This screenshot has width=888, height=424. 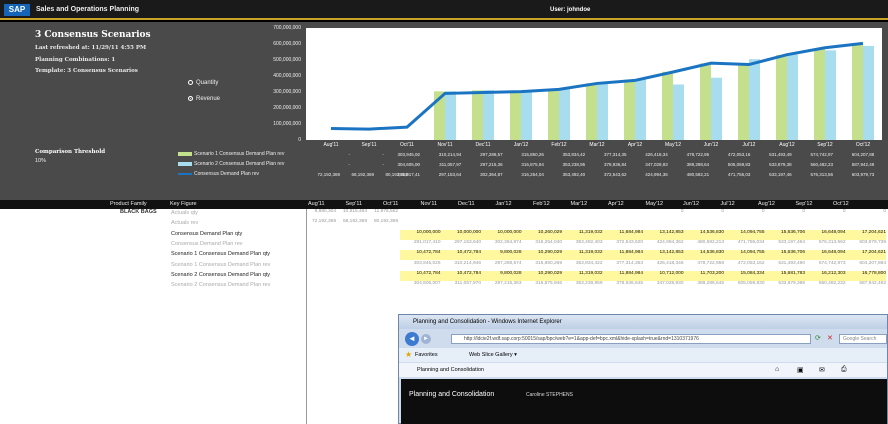 What do you see at coordinates (412, 339) in the screenshot?
I see `back-icon: ◄` at bounding box center [412, 339].